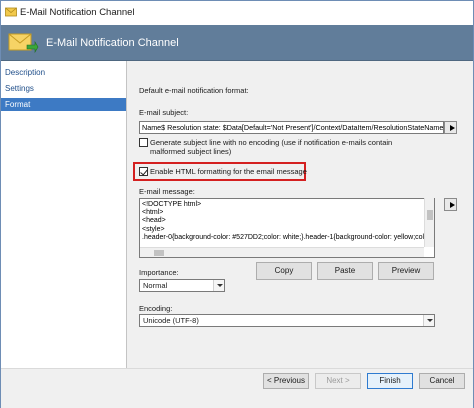  What do you see at coordinates (338, 381) in the screenshot?
I see `next-button: Next >` at bounding box center [338, 381].